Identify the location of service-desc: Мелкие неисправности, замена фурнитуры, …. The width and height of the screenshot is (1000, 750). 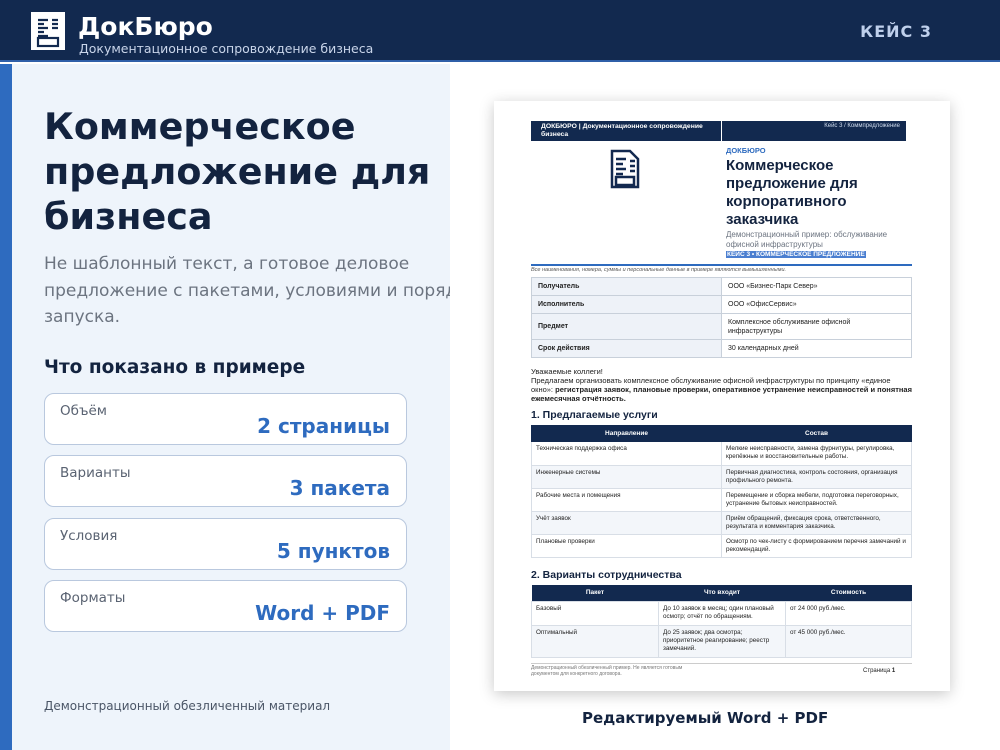
(816, 453).